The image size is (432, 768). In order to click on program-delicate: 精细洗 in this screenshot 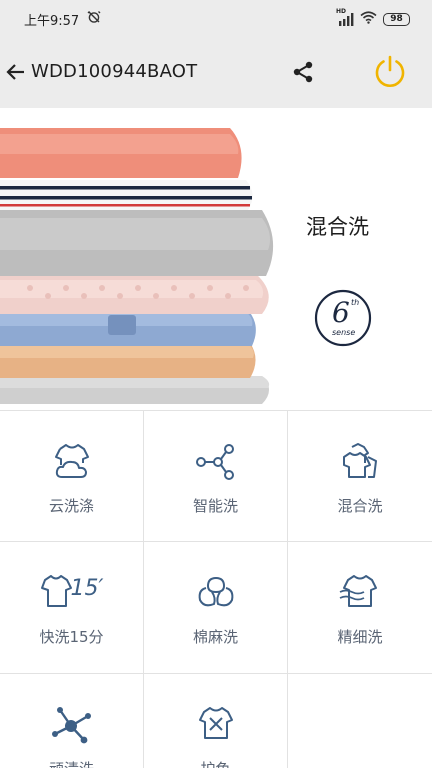, I will do `click(360, 607)`.